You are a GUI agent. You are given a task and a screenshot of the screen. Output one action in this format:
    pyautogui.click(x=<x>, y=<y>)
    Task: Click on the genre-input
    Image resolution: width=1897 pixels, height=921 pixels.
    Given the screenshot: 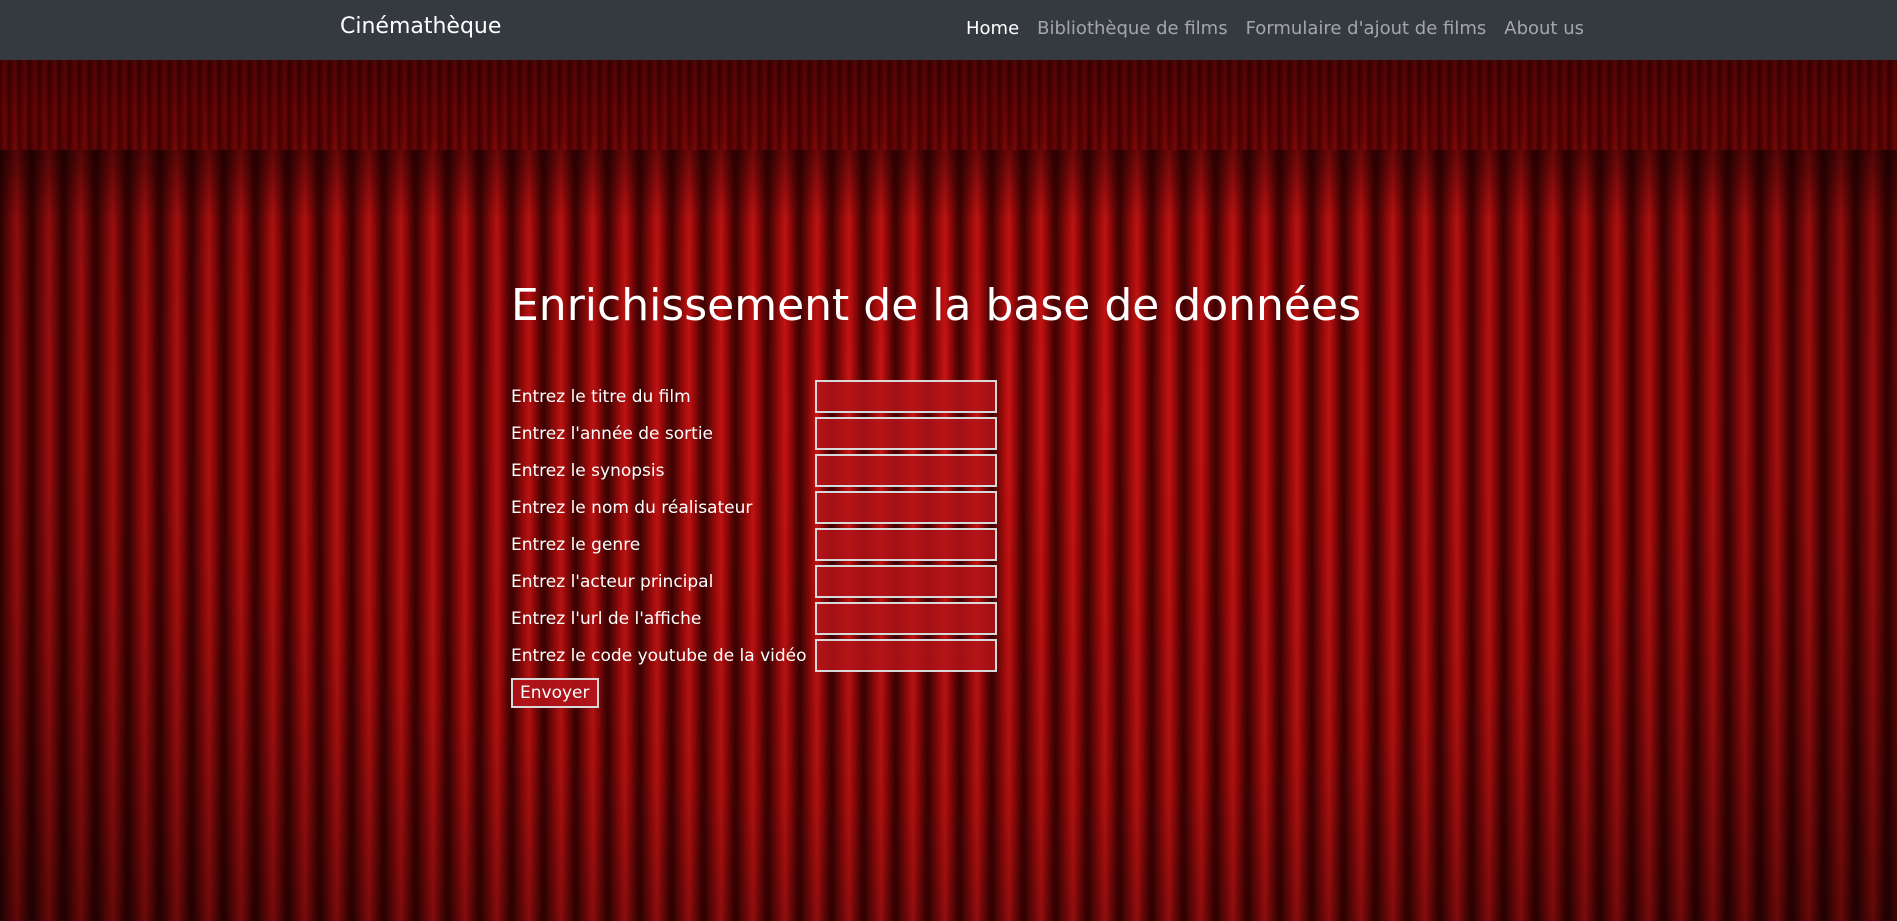 What is the action you would take?
    pyautogui.click(x=906, y=544)
    